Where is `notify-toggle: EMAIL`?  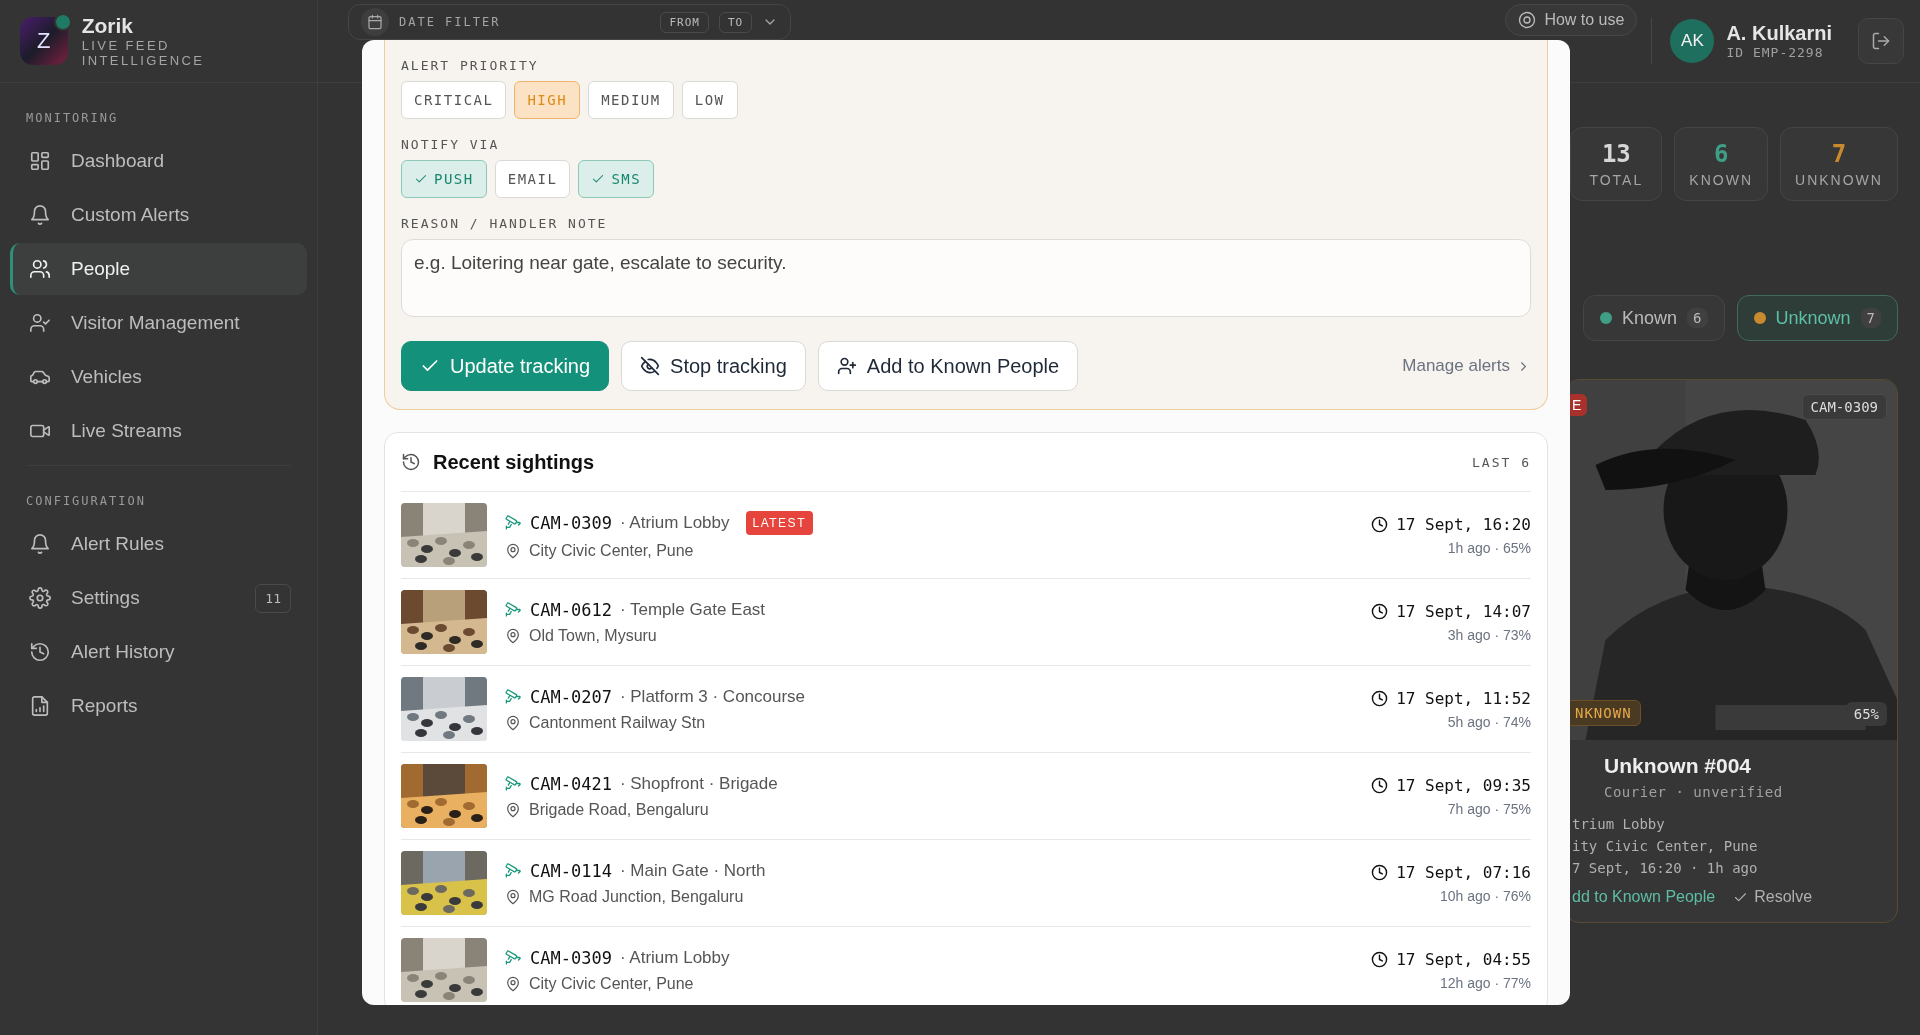
notify-toggle: EMAIL is located at coordinates (532, 179).